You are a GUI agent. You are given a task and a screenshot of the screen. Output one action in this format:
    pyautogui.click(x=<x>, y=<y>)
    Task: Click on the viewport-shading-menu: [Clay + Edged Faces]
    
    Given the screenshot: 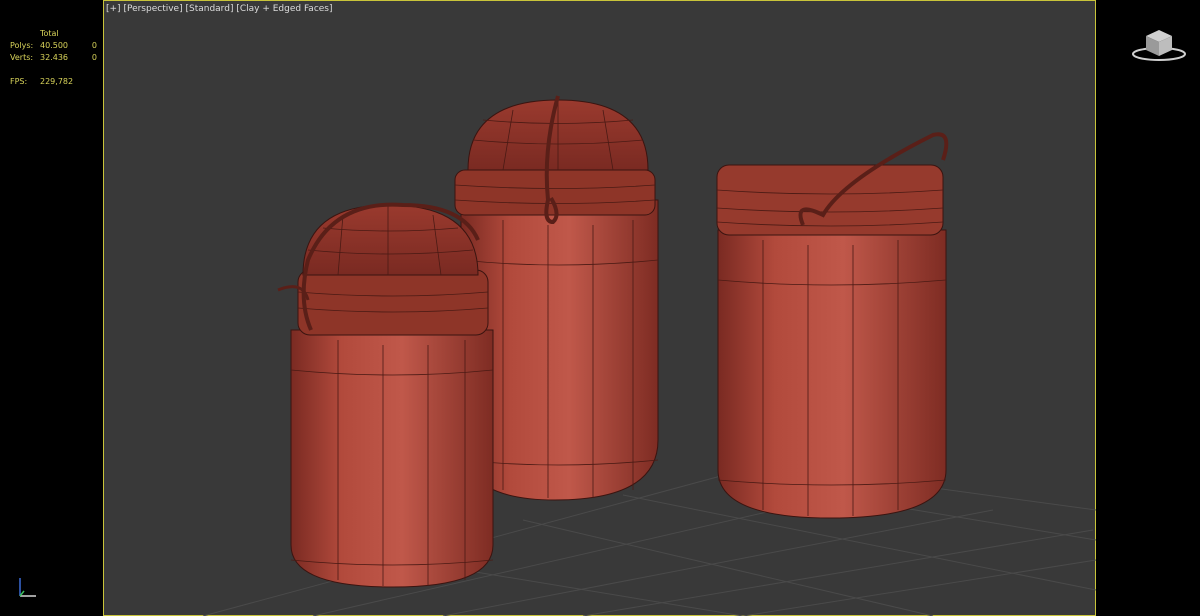 What is the action you would take?
    pyautogui.click(x=284, y=9)
    